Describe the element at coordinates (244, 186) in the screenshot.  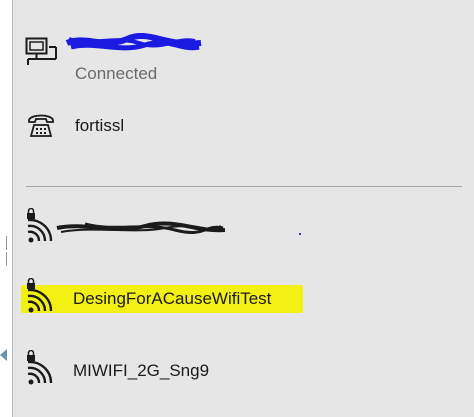
I see `section-divider` at that location.